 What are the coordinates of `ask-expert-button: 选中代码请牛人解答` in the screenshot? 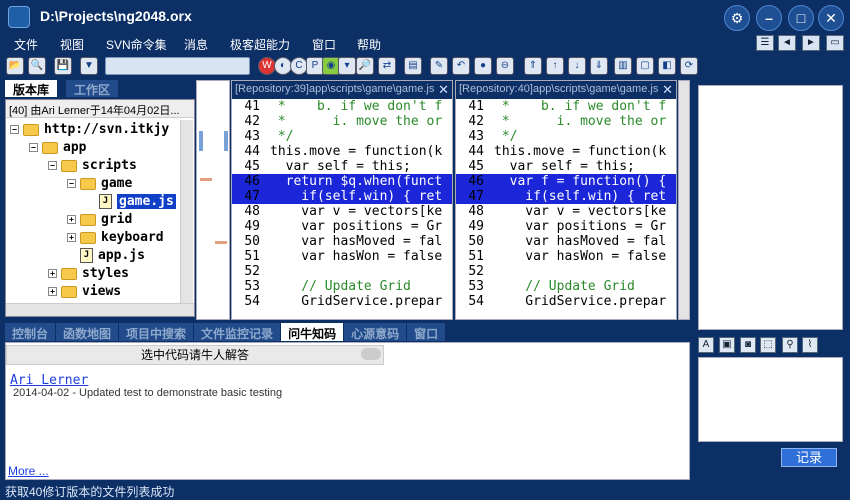 It's located at (195, 355).